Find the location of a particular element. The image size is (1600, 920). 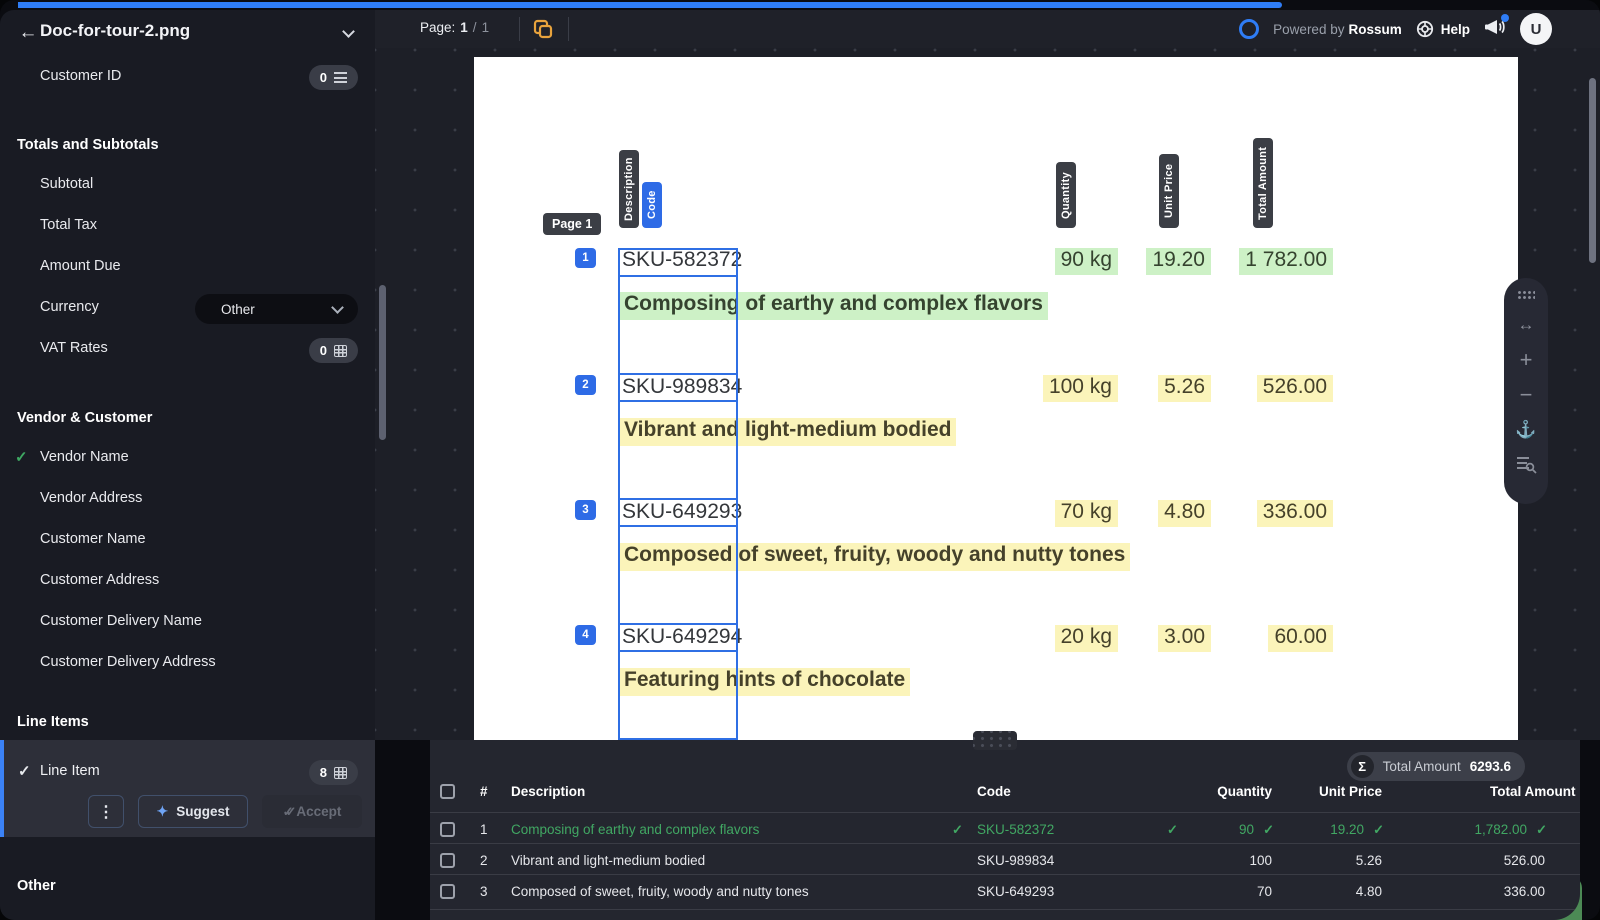

doc-unit-price-value: 5.26 is located at coordinates (1184, 388).